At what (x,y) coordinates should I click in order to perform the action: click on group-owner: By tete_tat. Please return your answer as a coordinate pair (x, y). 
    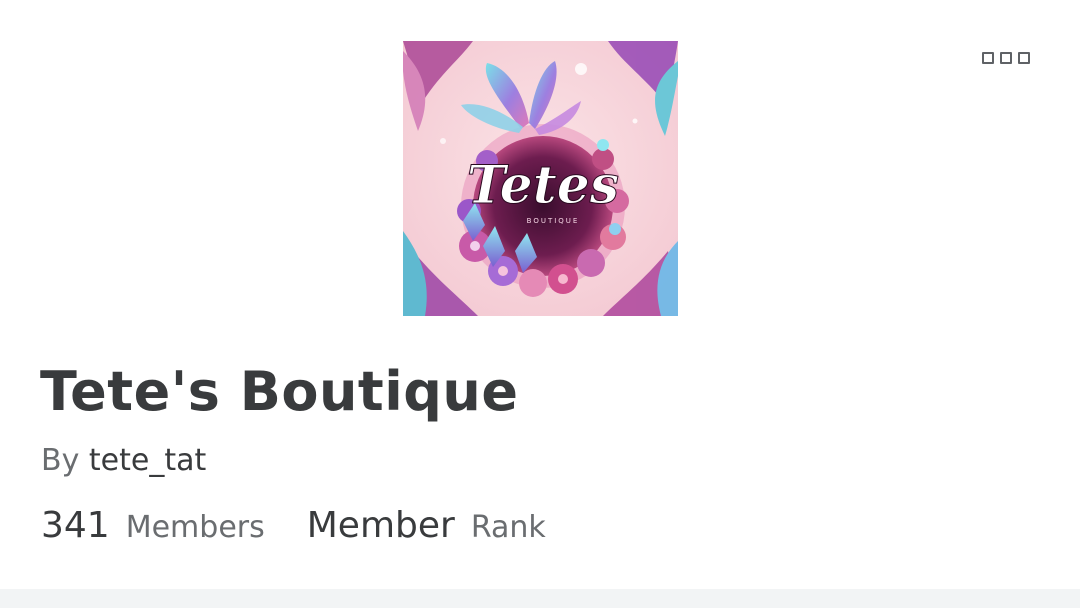
    Looking at the image, I should click on (123, 461).